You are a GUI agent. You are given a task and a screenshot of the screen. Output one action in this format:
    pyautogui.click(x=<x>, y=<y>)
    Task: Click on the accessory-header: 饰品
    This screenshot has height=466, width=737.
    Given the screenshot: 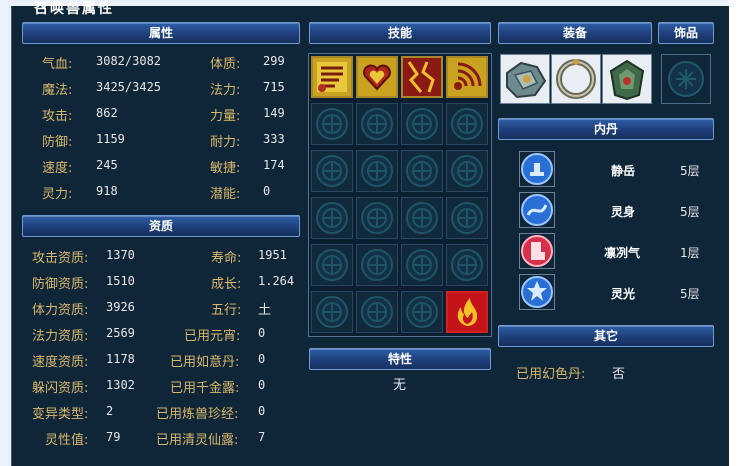 What is the action you would take?
    pyautogui.click(x=686, y=33)
    